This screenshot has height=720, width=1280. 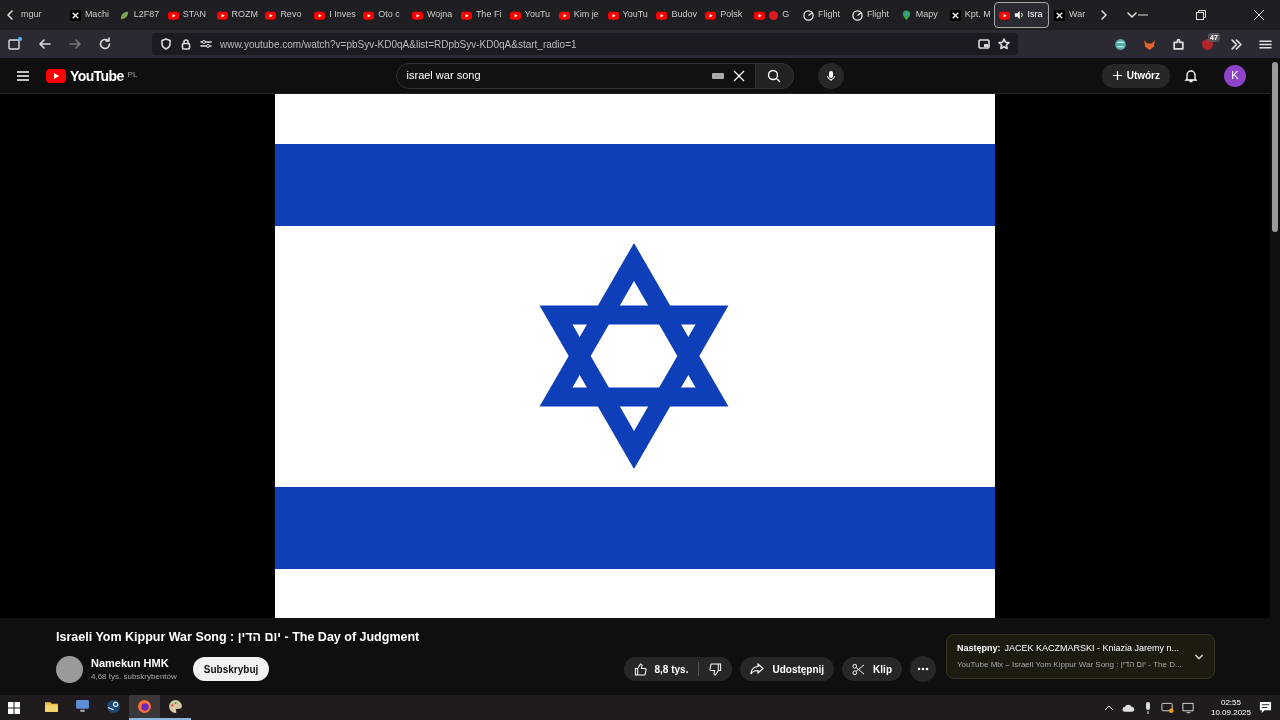 I want to click on region-label: PL, so click(x=132, y=74).